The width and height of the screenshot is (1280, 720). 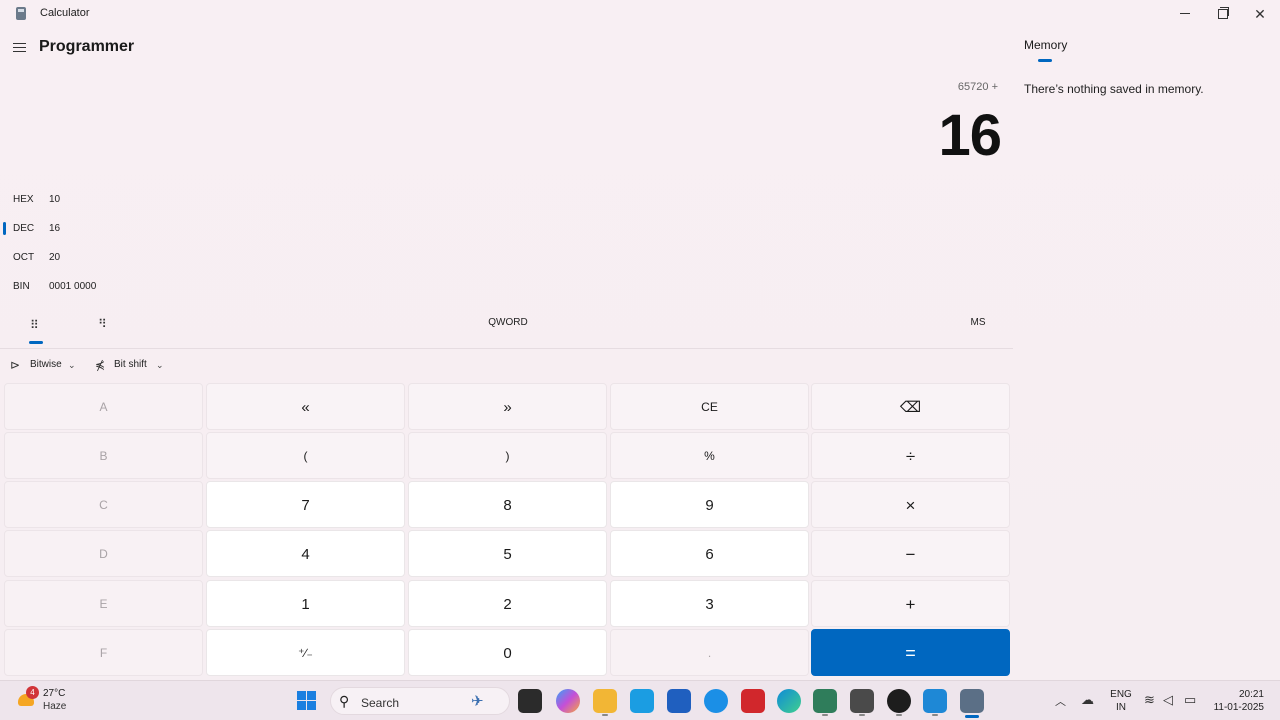 What do you see at coordinates (150, 200) in the screenshot?
I see `radix-row-hex: HEX 10` at bounding box center [150, 200].